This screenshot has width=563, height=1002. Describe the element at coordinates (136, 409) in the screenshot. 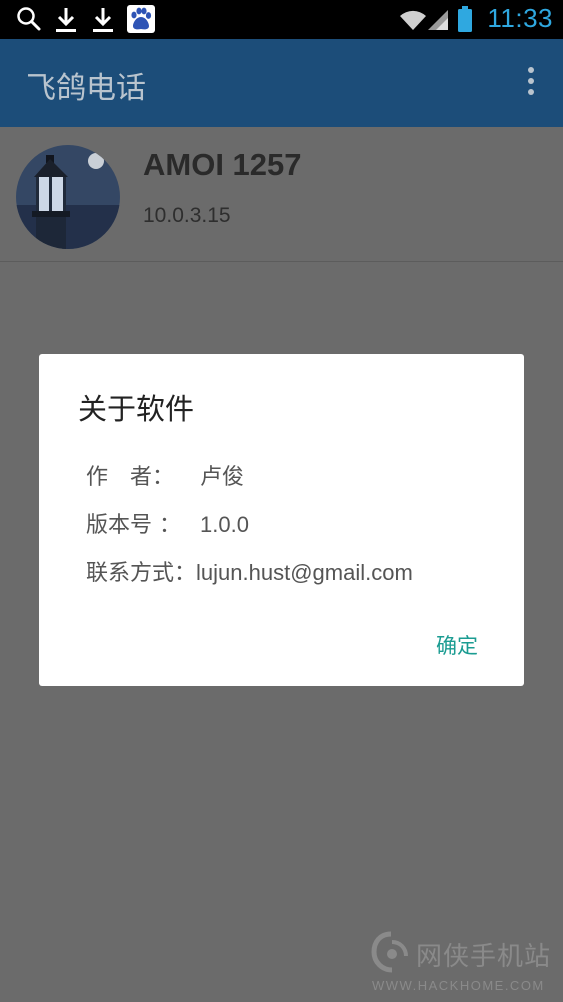

I see `dialog-title: 关于软件` at that location.